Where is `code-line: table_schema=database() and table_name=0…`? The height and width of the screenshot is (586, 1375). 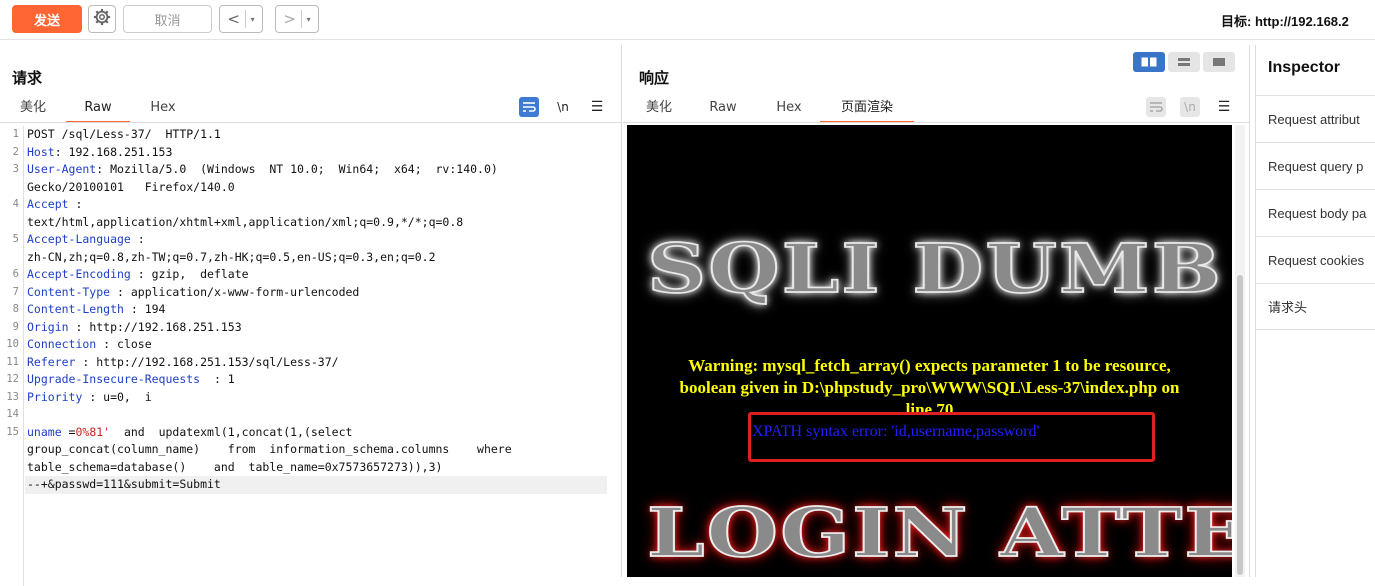 code-line: table_schema=database() and table_name=0… is located at coordinates (234, 468).